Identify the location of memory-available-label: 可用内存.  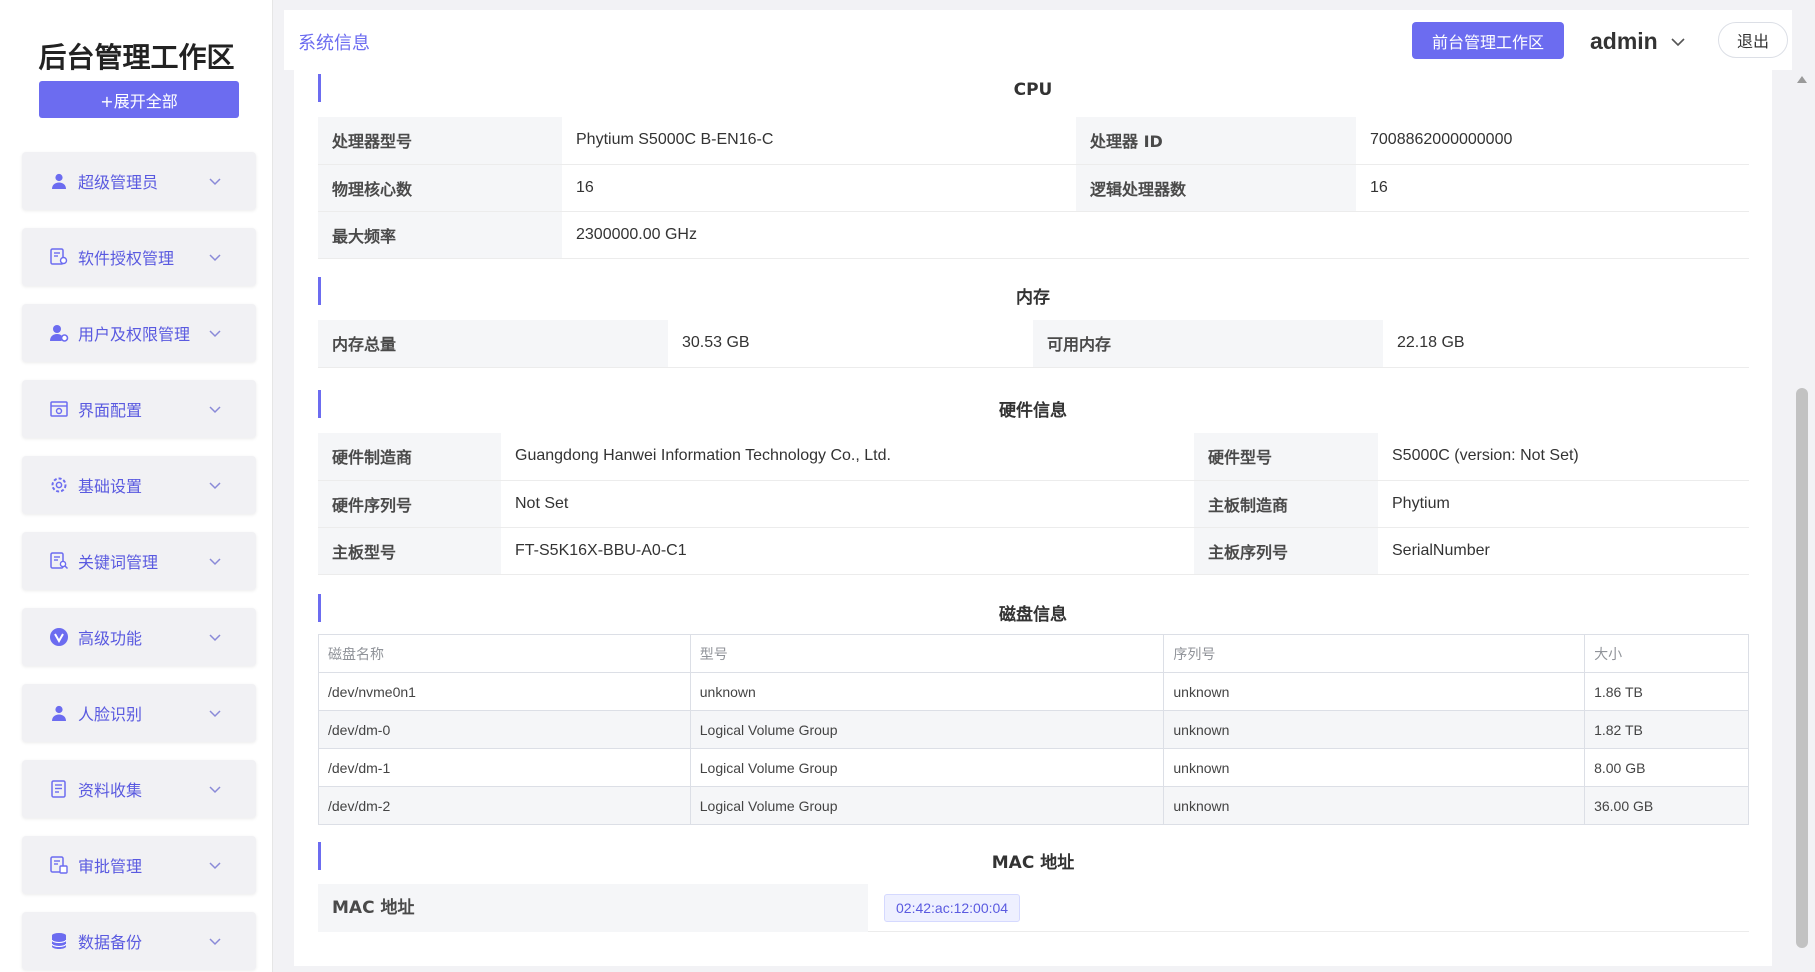
(1208, 344).